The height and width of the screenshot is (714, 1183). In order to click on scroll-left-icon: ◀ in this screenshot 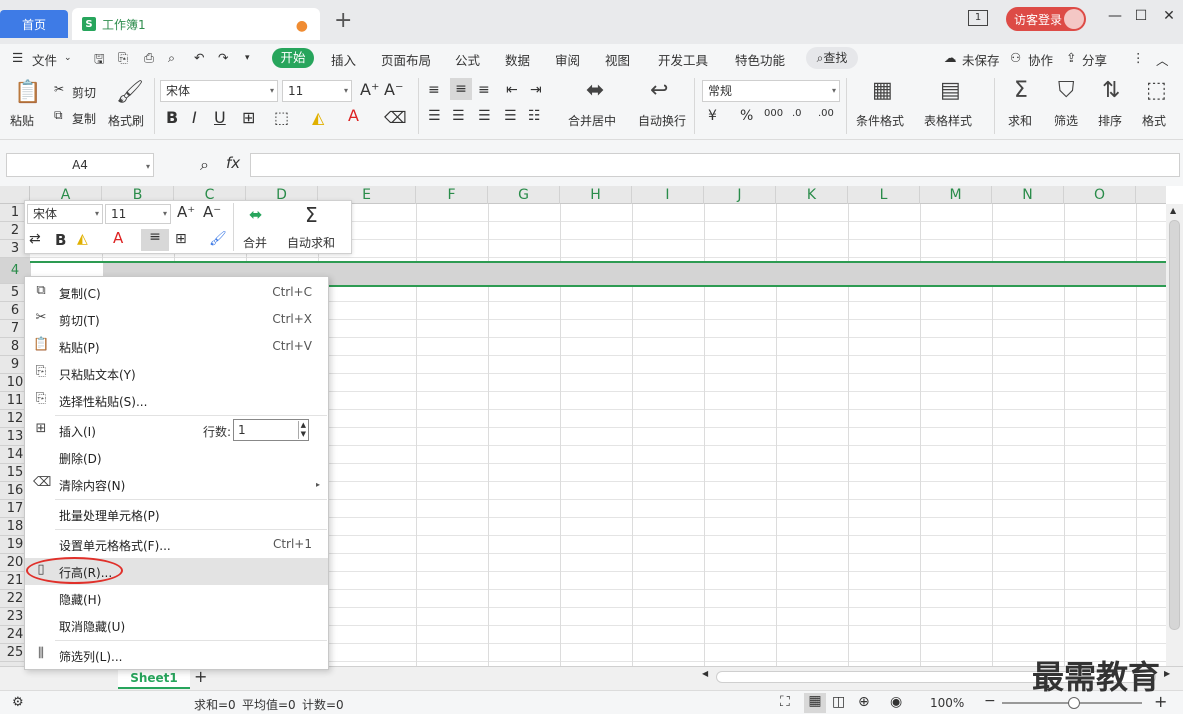, I will do `click(705, 673)`.